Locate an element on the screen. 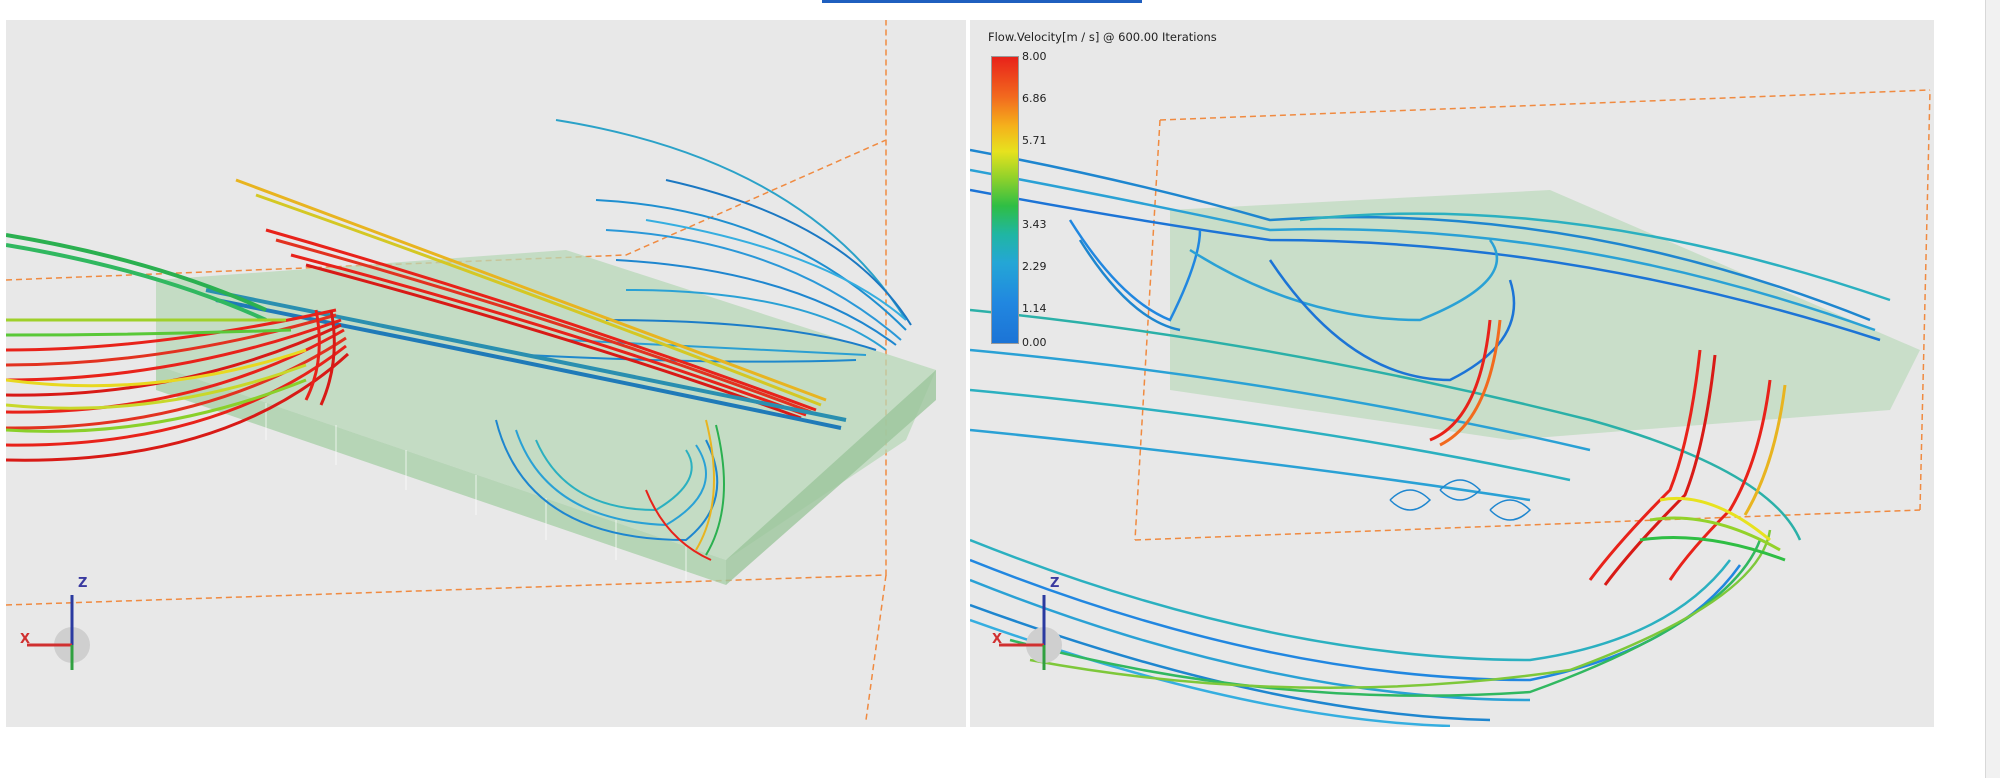 This screenshot has height=778, width=2000. legend-tick: 8.00 is located at coordinates (1034, 56).